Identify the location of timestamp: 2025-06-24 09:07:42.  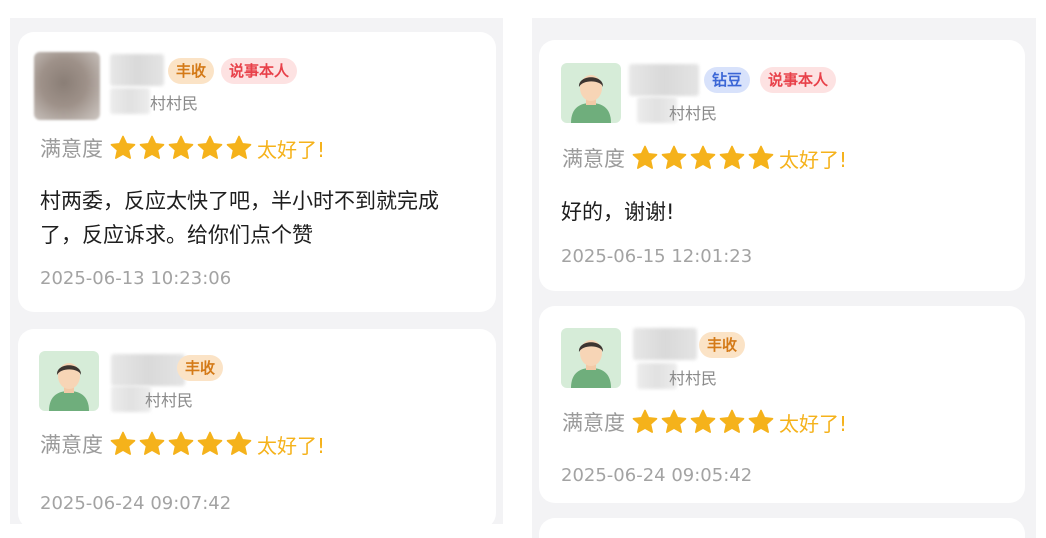
(136, 503).